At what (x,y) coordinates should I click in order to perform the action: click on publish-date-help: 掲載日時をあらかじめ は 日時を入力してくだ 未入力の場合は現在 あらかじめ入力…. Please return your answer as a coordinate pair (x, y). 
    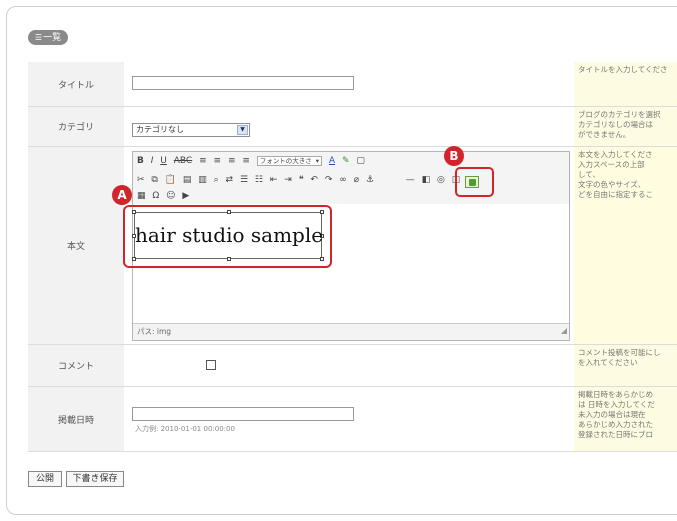
    Looking at the image, I should click on (625, 419).